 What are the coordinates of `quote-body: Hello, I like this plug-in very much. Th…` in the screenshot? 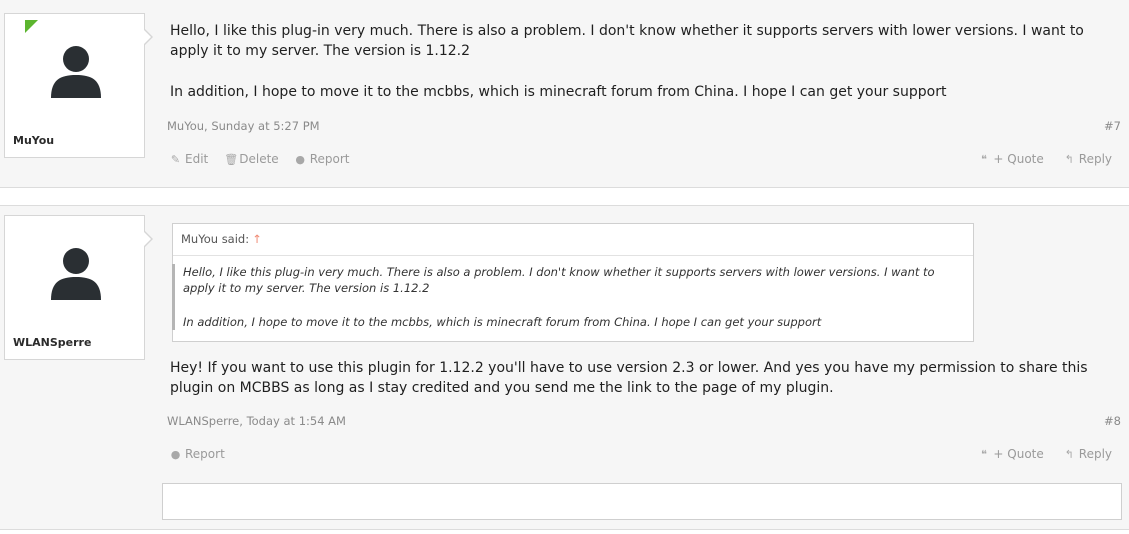 It's located at (572, 297).